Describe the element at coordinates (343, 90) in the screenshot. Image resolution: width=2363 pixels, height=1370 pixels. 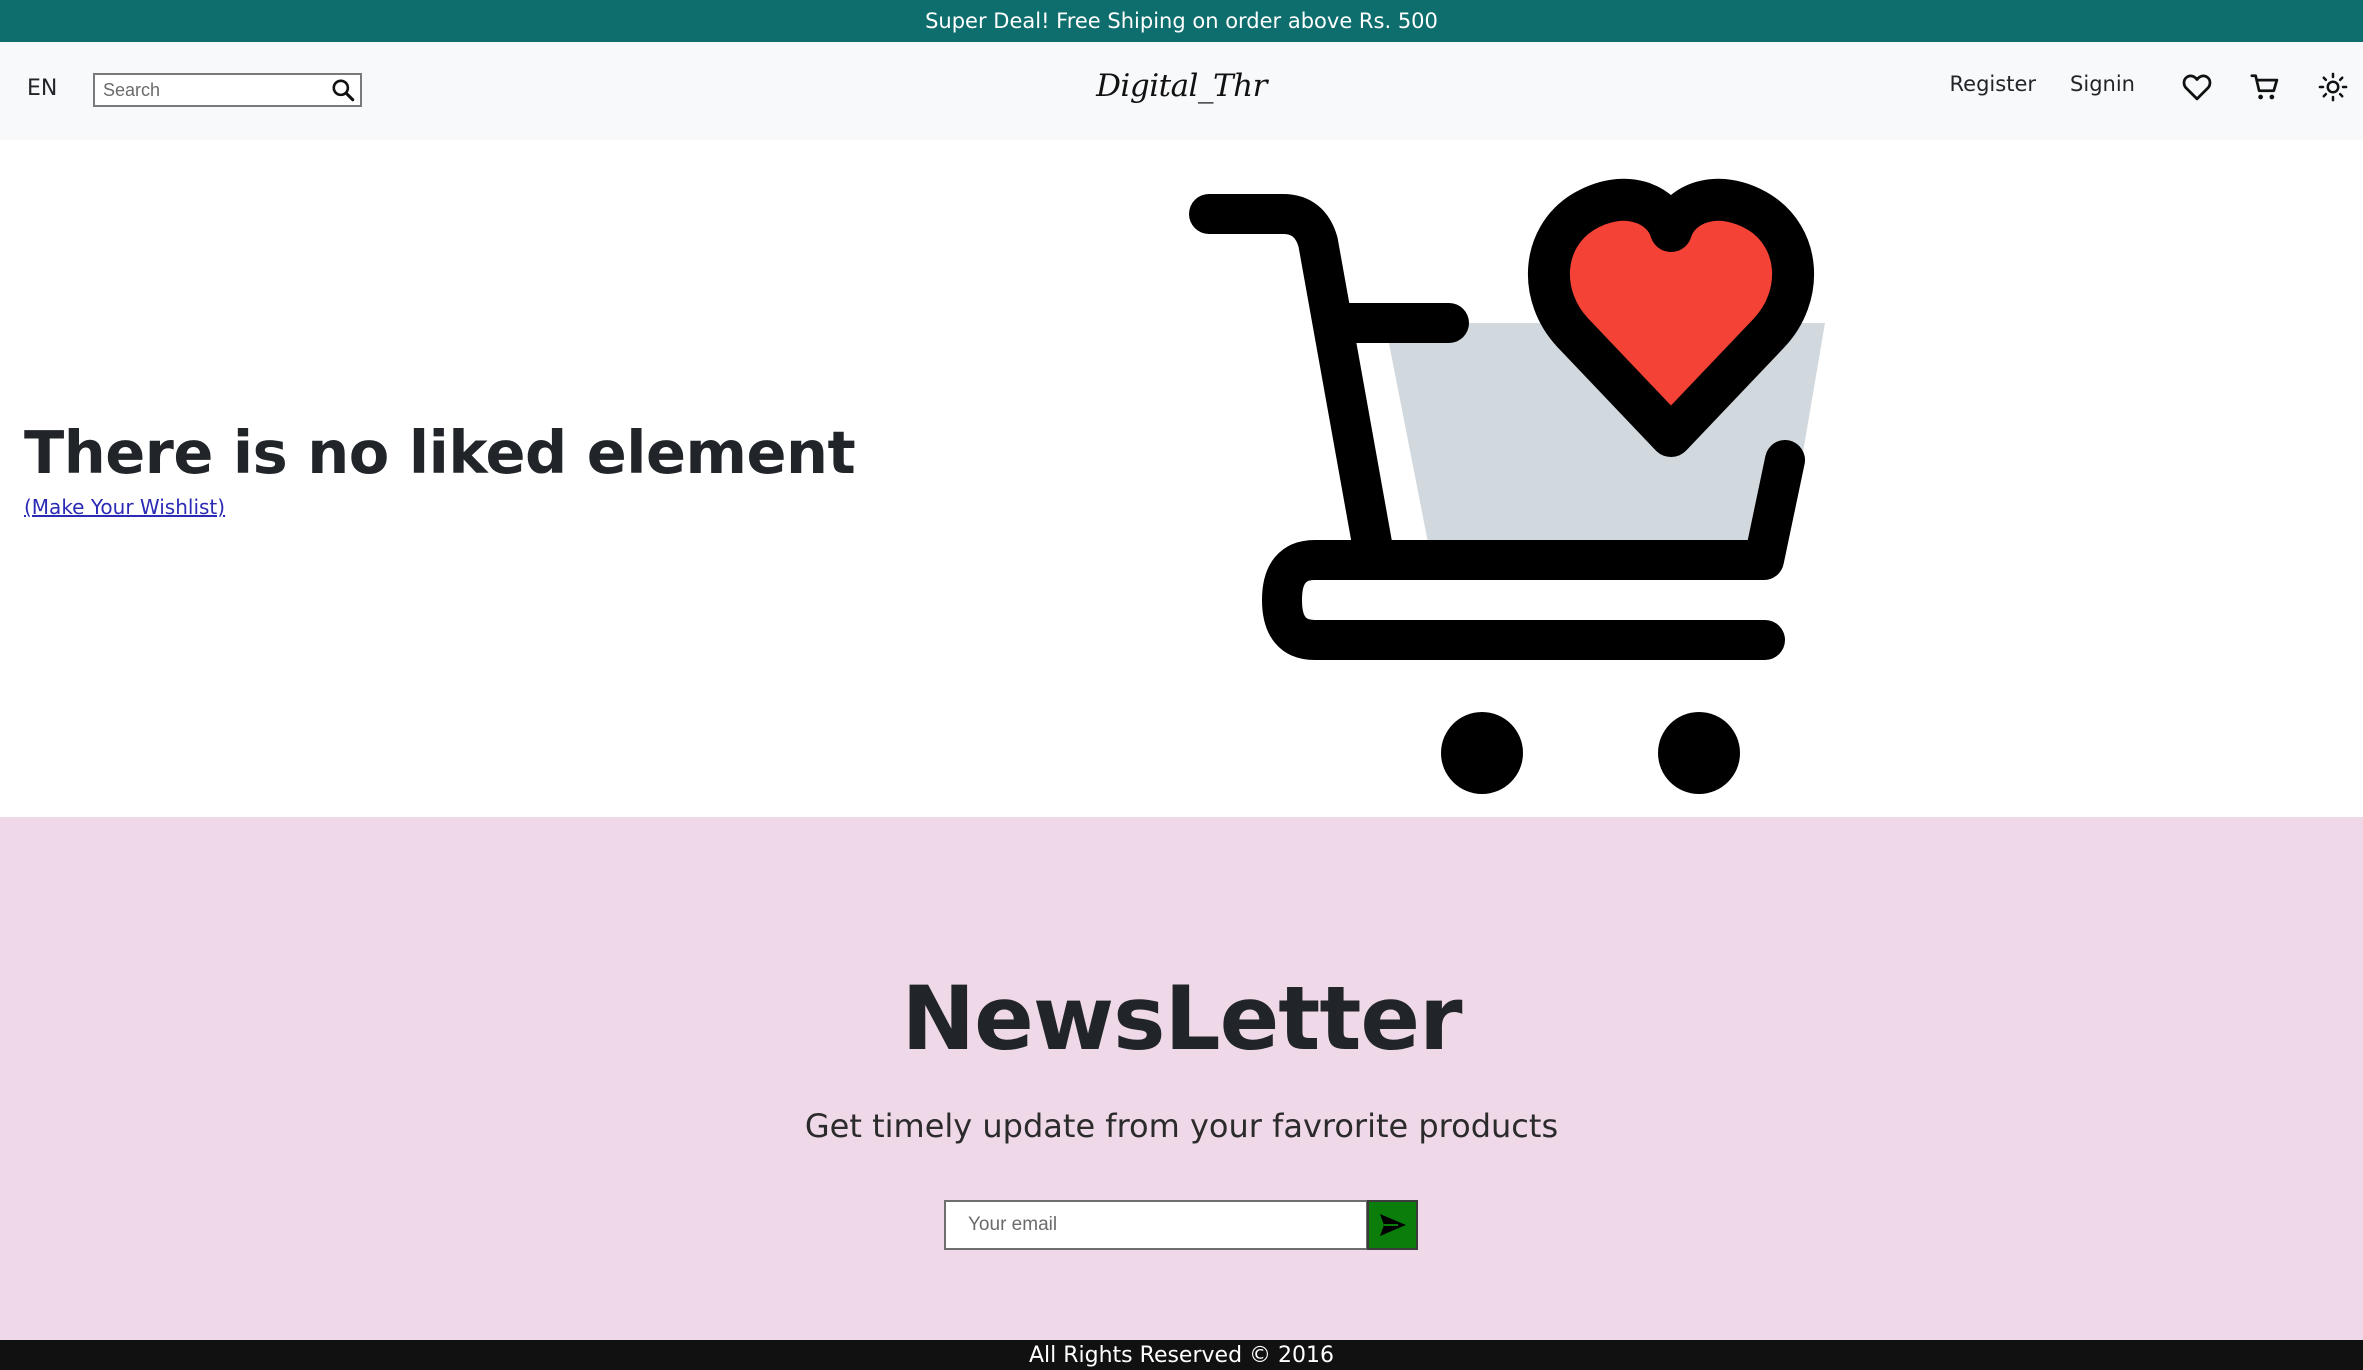
I see `search-icon` at that location.